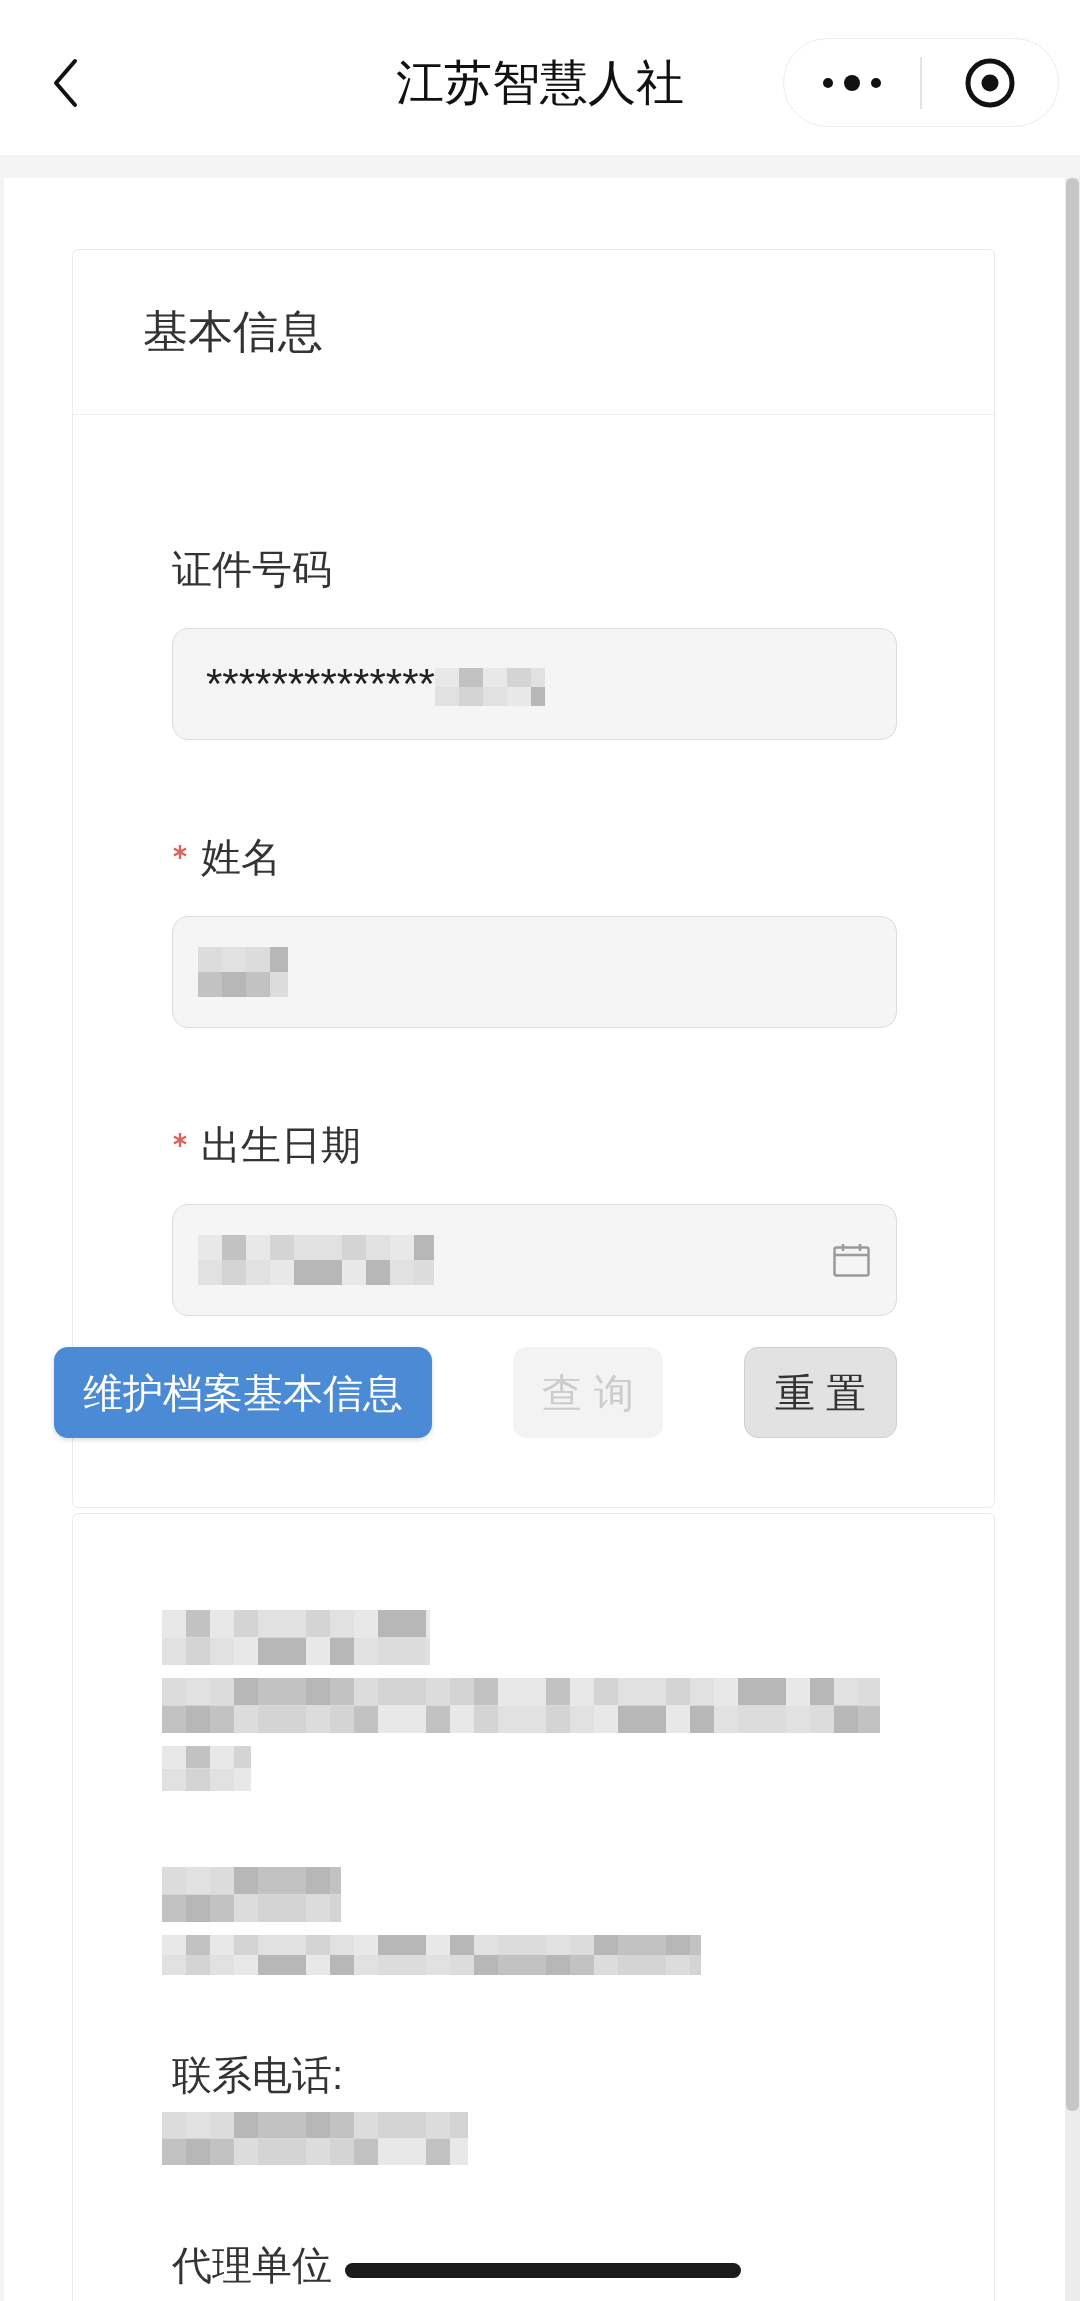 The width and height of the screenshot is (1080, 2301). What do you see at coordinates (252, 2265) in the screenshot?
I see `detail-label: 代理单位` at bounding box center [252, 2265].